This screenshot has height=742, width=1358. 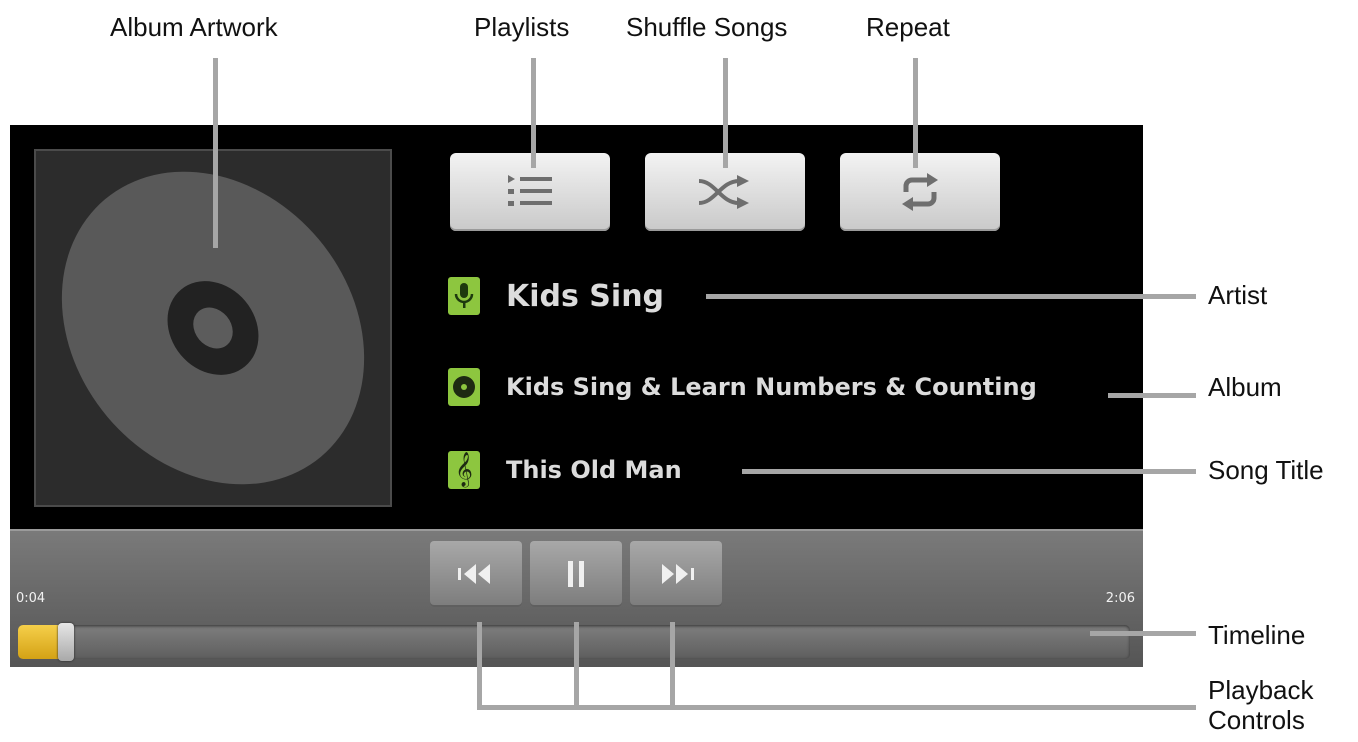 I want to click on playlist-icon, so click(x=530, y=190).